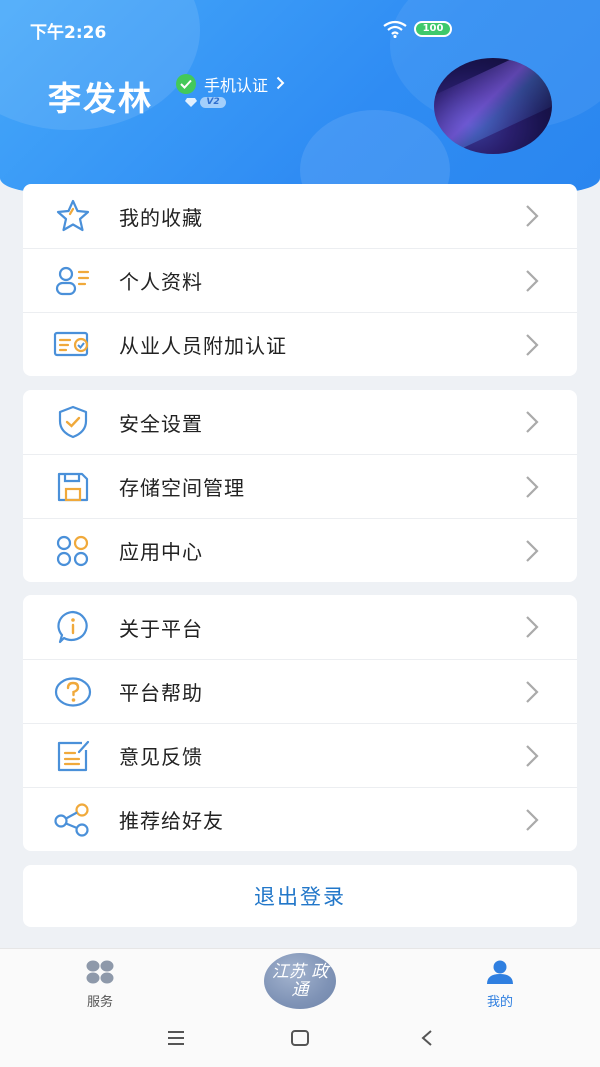  What do you see at coordinates (73, 422) in the screenshot?
I see `shield-icon` at bounding box center [73, 422].